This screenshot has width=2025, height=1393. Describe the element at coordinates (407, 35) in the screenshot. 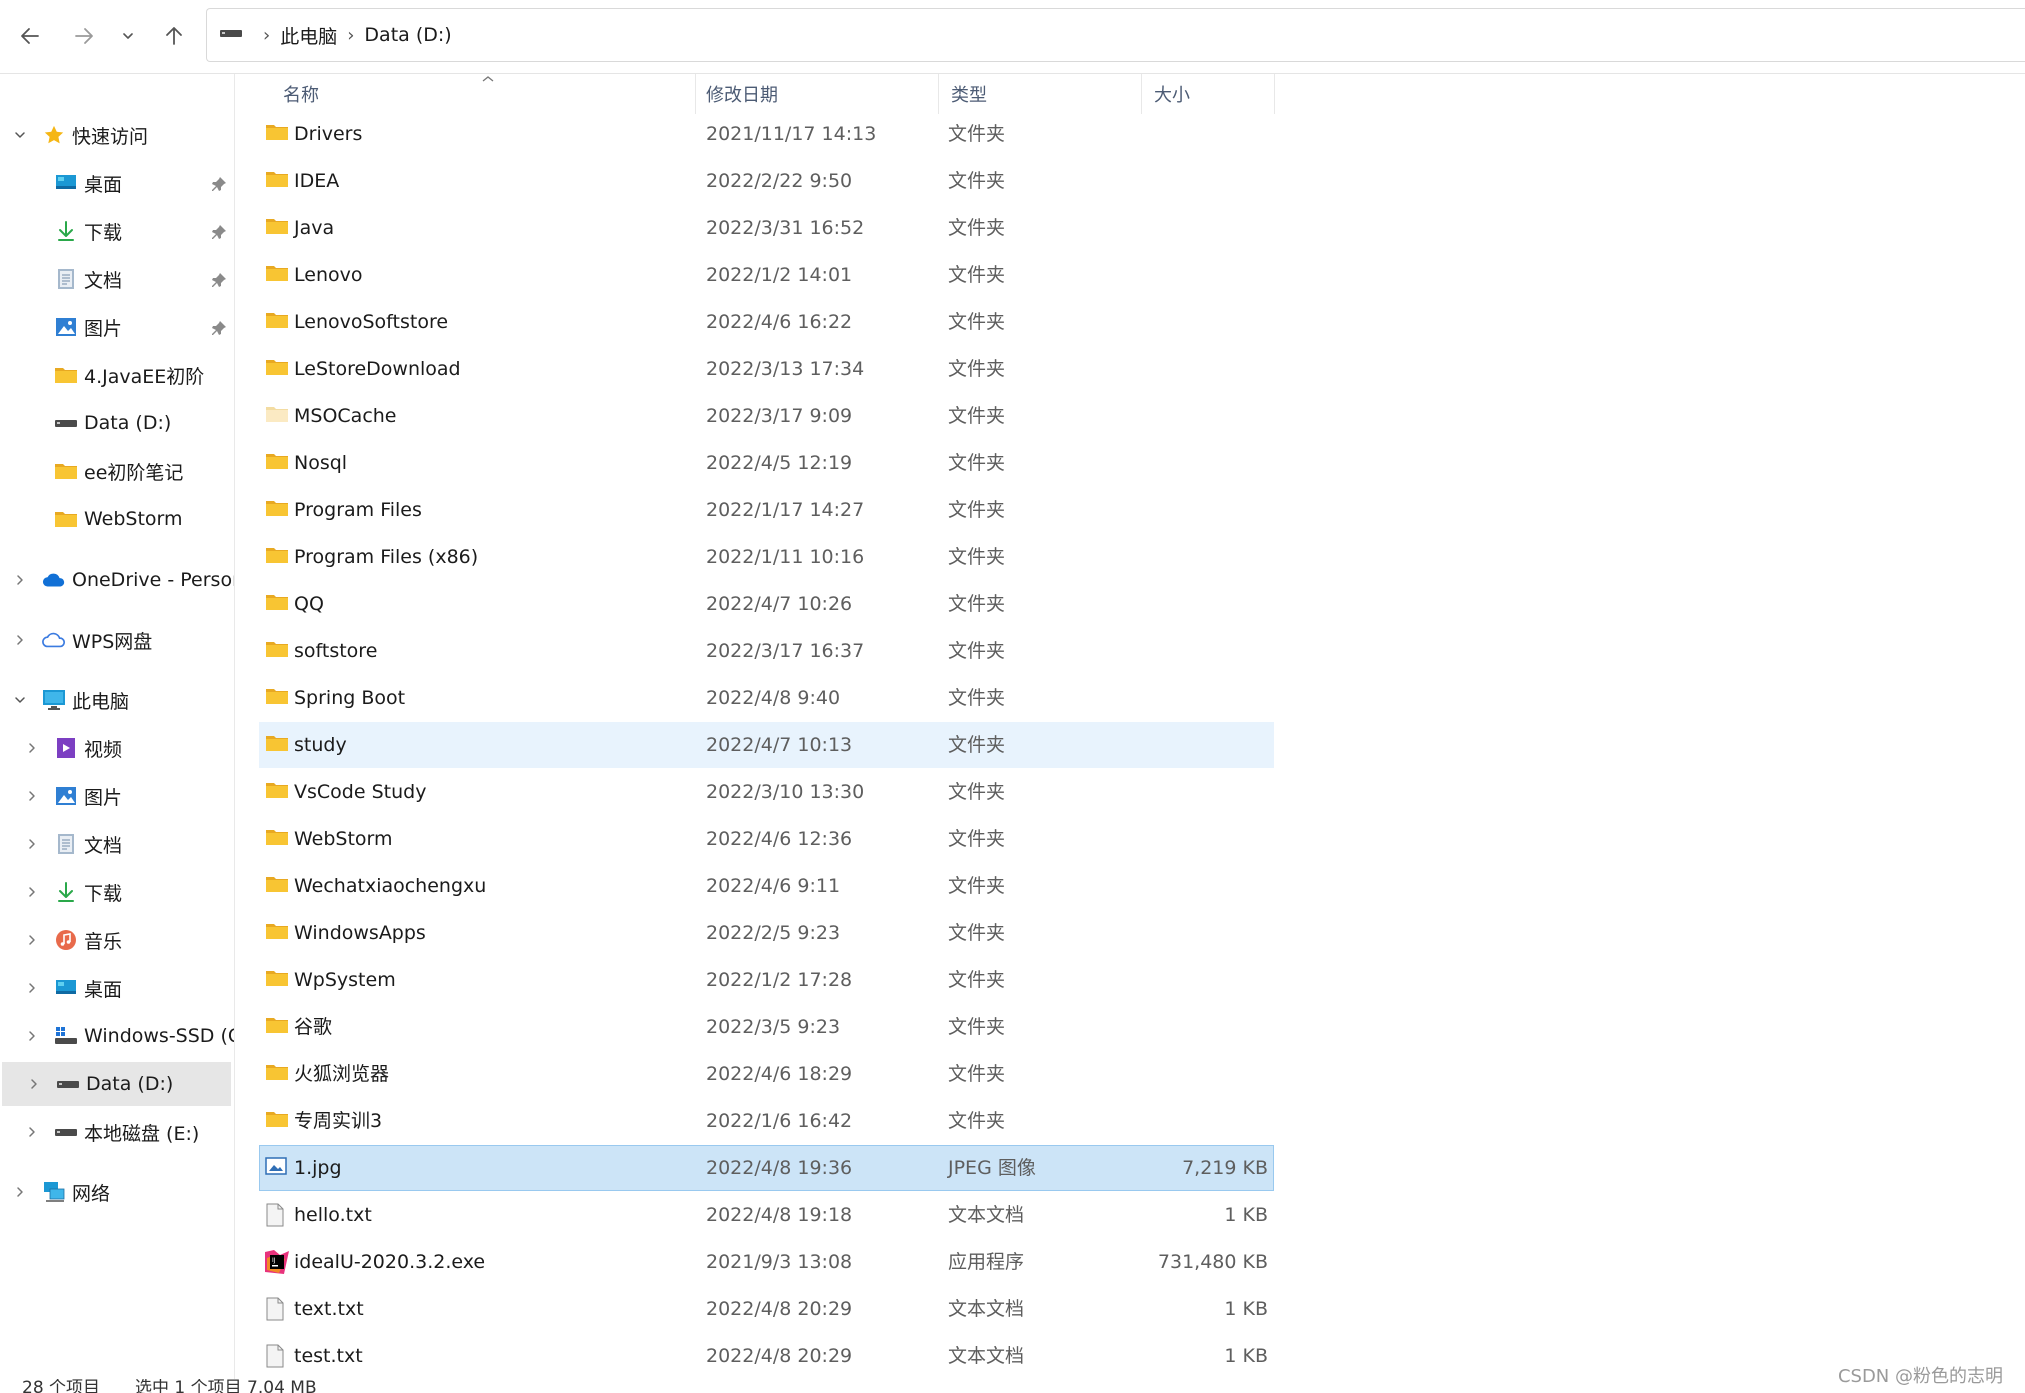

I see `breadcrumb-data-drive: Data (D:)` at that location.